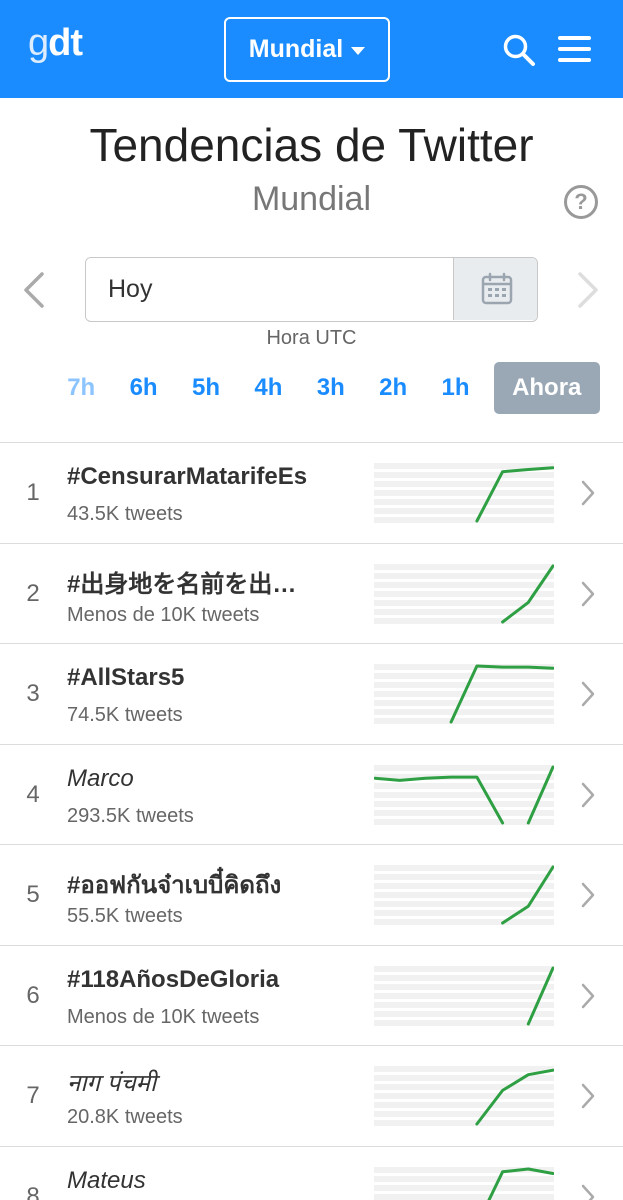  I want to click on trend-tweet-count: 55.5K tweets, so click(125, 916).